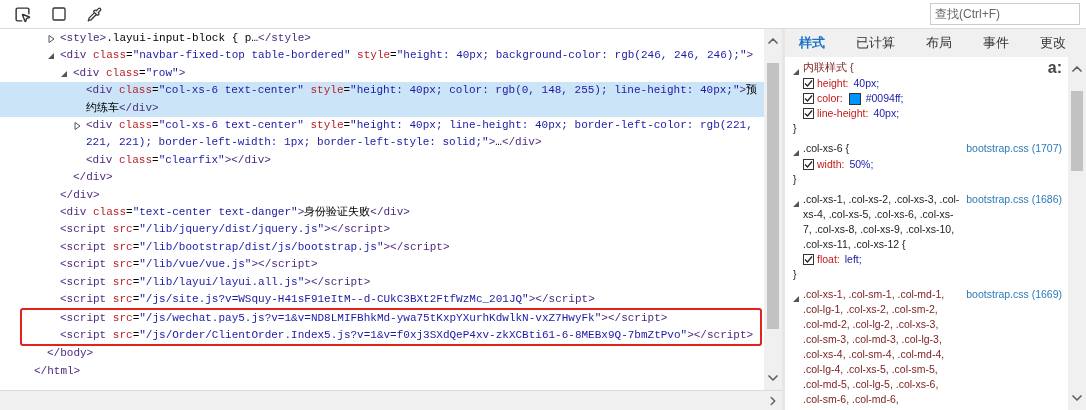  I want to click on code-line: <script src="/lib/jquery/dist/jquery.js"></script>, so click(225, 230).